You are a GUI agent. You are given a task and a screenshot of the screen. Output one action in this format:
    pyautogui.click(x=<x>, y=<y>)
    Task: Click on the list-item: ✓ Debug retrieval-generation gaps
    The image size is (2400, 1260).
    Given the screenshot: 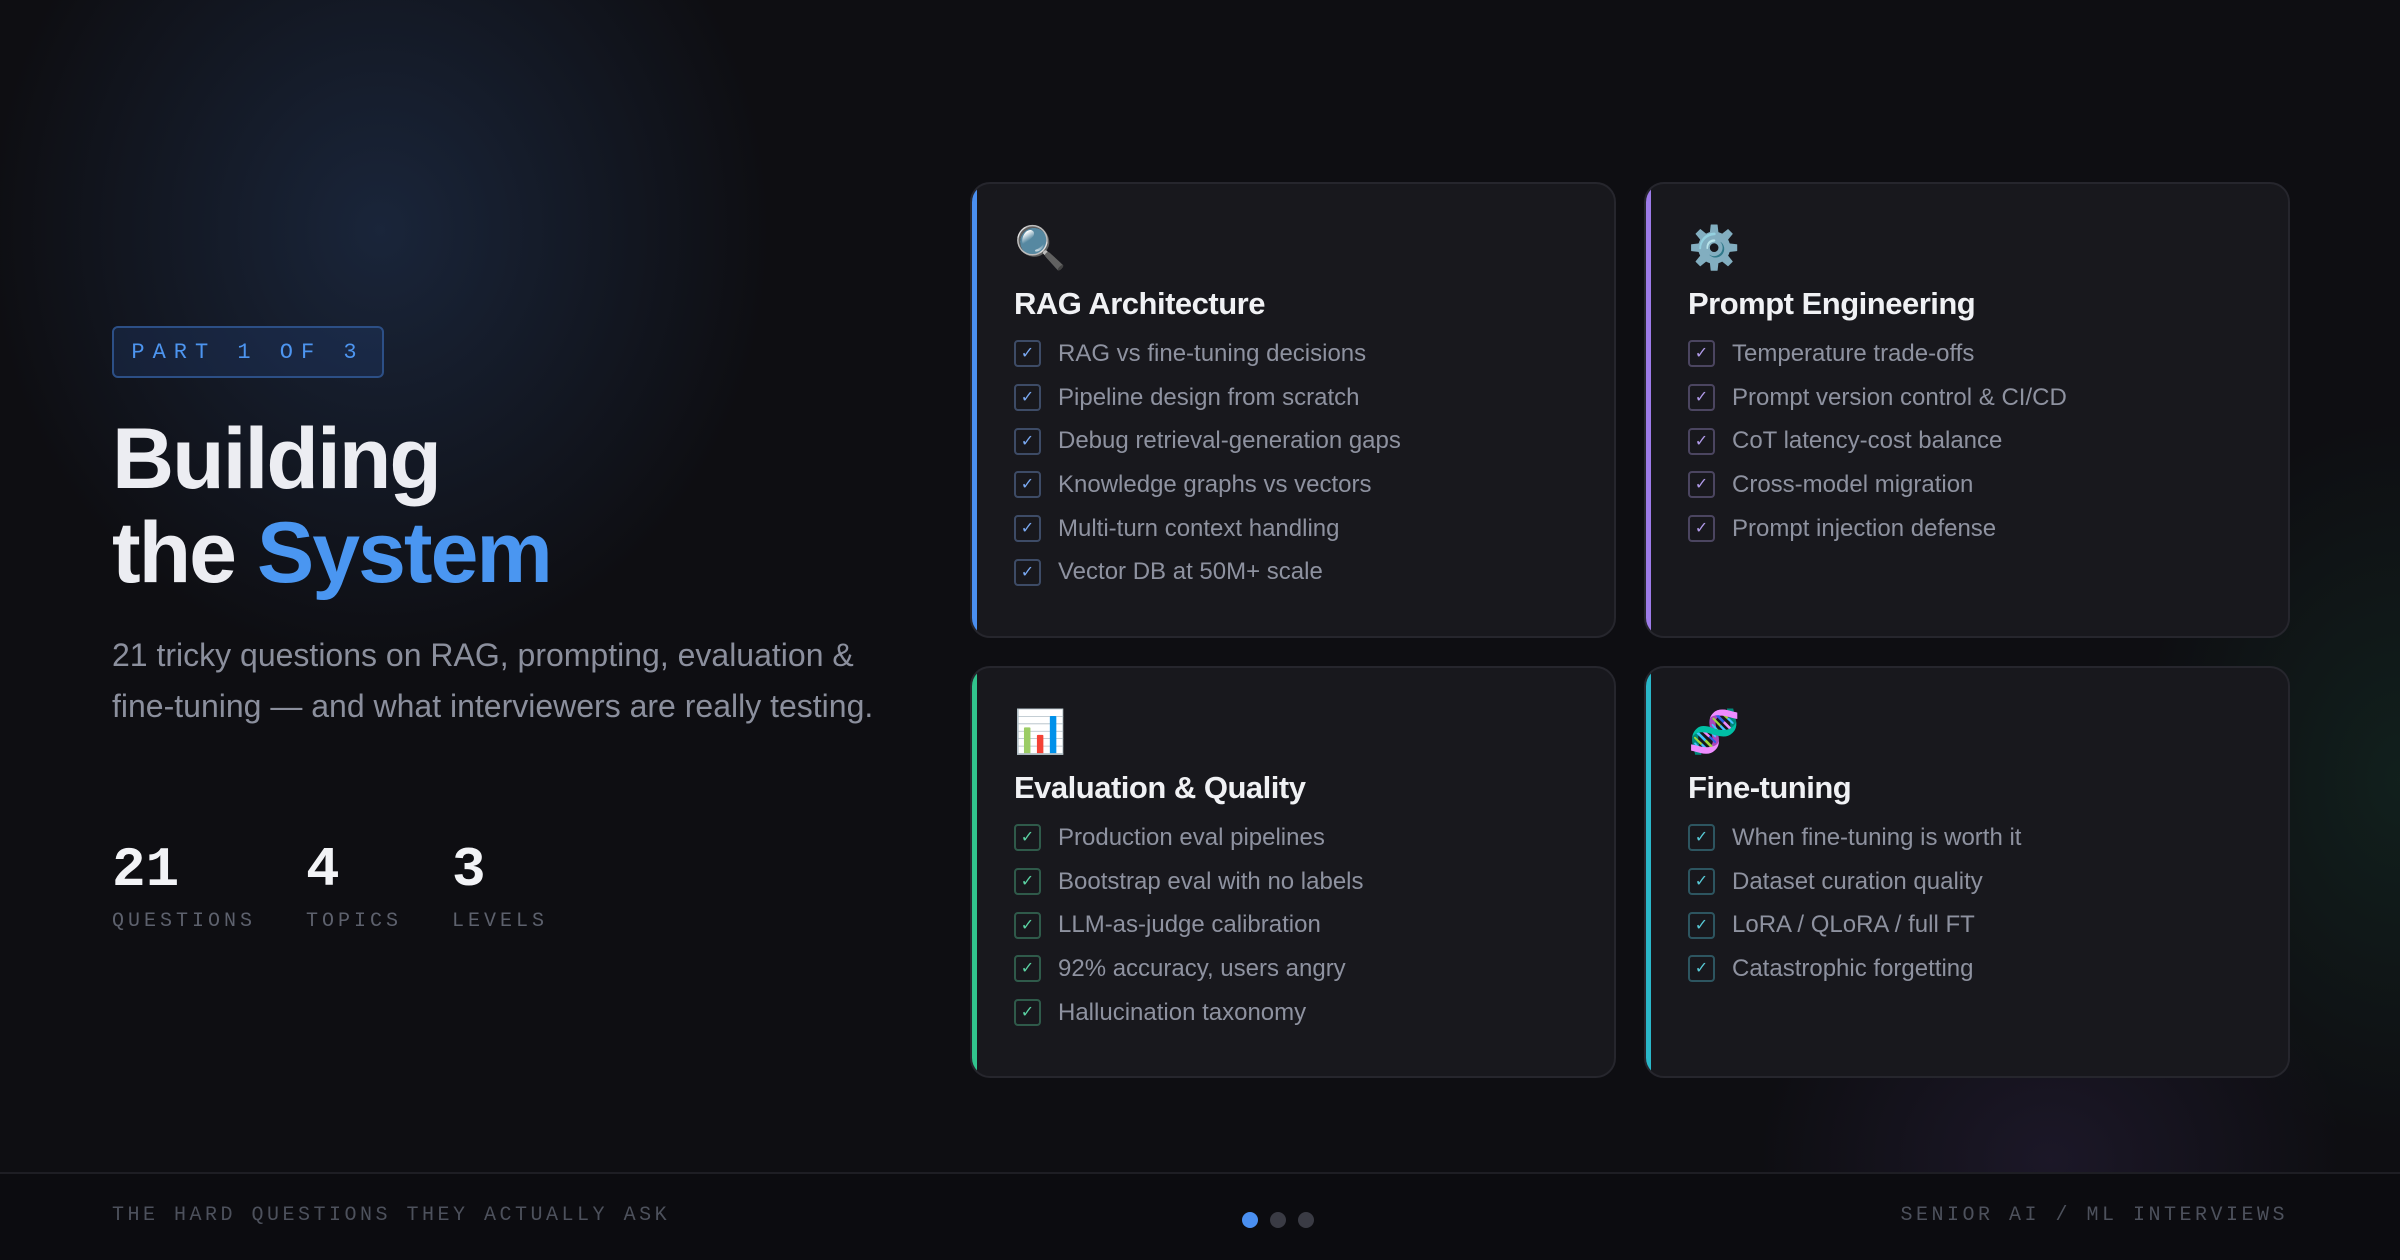 What is the action you would take?
    pyautogui.click(x=1314, y=441)
    